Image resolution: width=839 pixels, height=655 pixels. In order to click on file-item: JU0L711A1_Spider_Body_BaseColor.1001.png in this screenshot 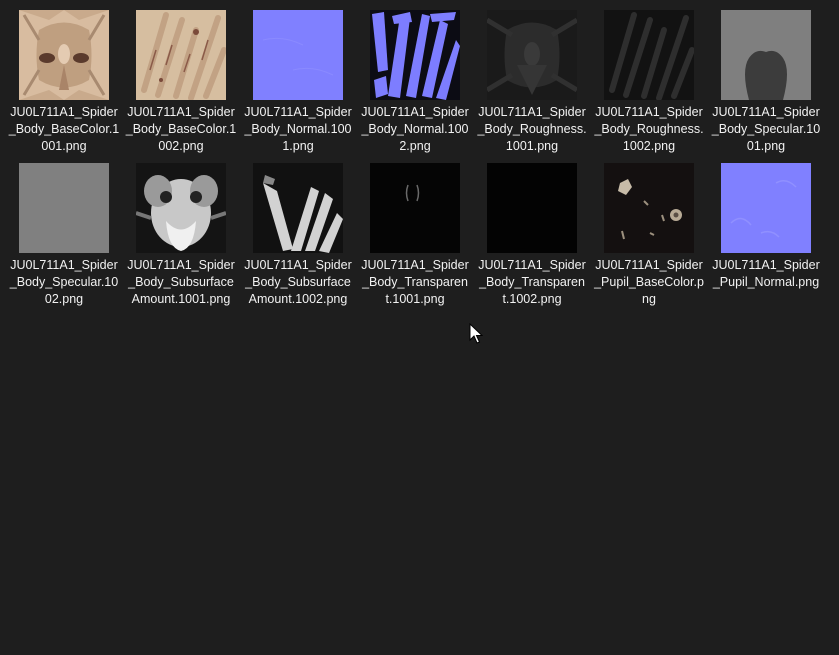, I will do `click(64, 85)`.